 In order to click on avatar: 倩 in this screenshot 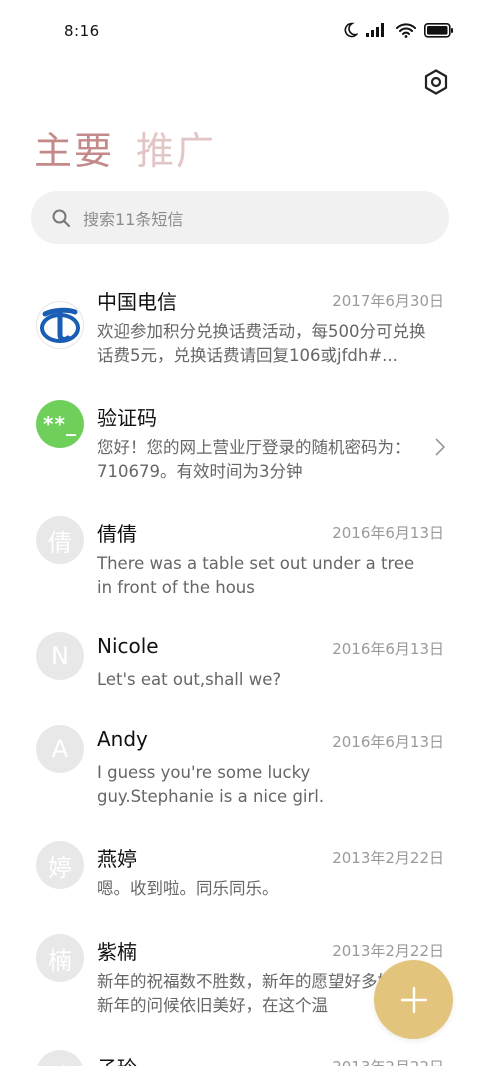, I will do `click(60, 540)`.